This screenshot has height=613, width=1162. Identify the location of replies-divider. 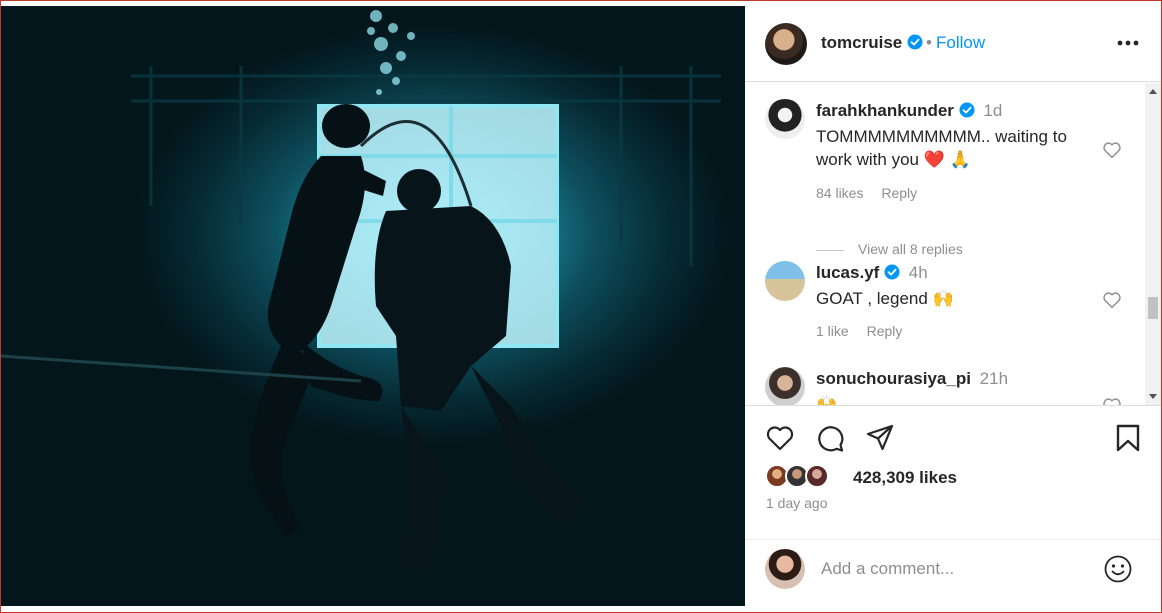
(830, 250).